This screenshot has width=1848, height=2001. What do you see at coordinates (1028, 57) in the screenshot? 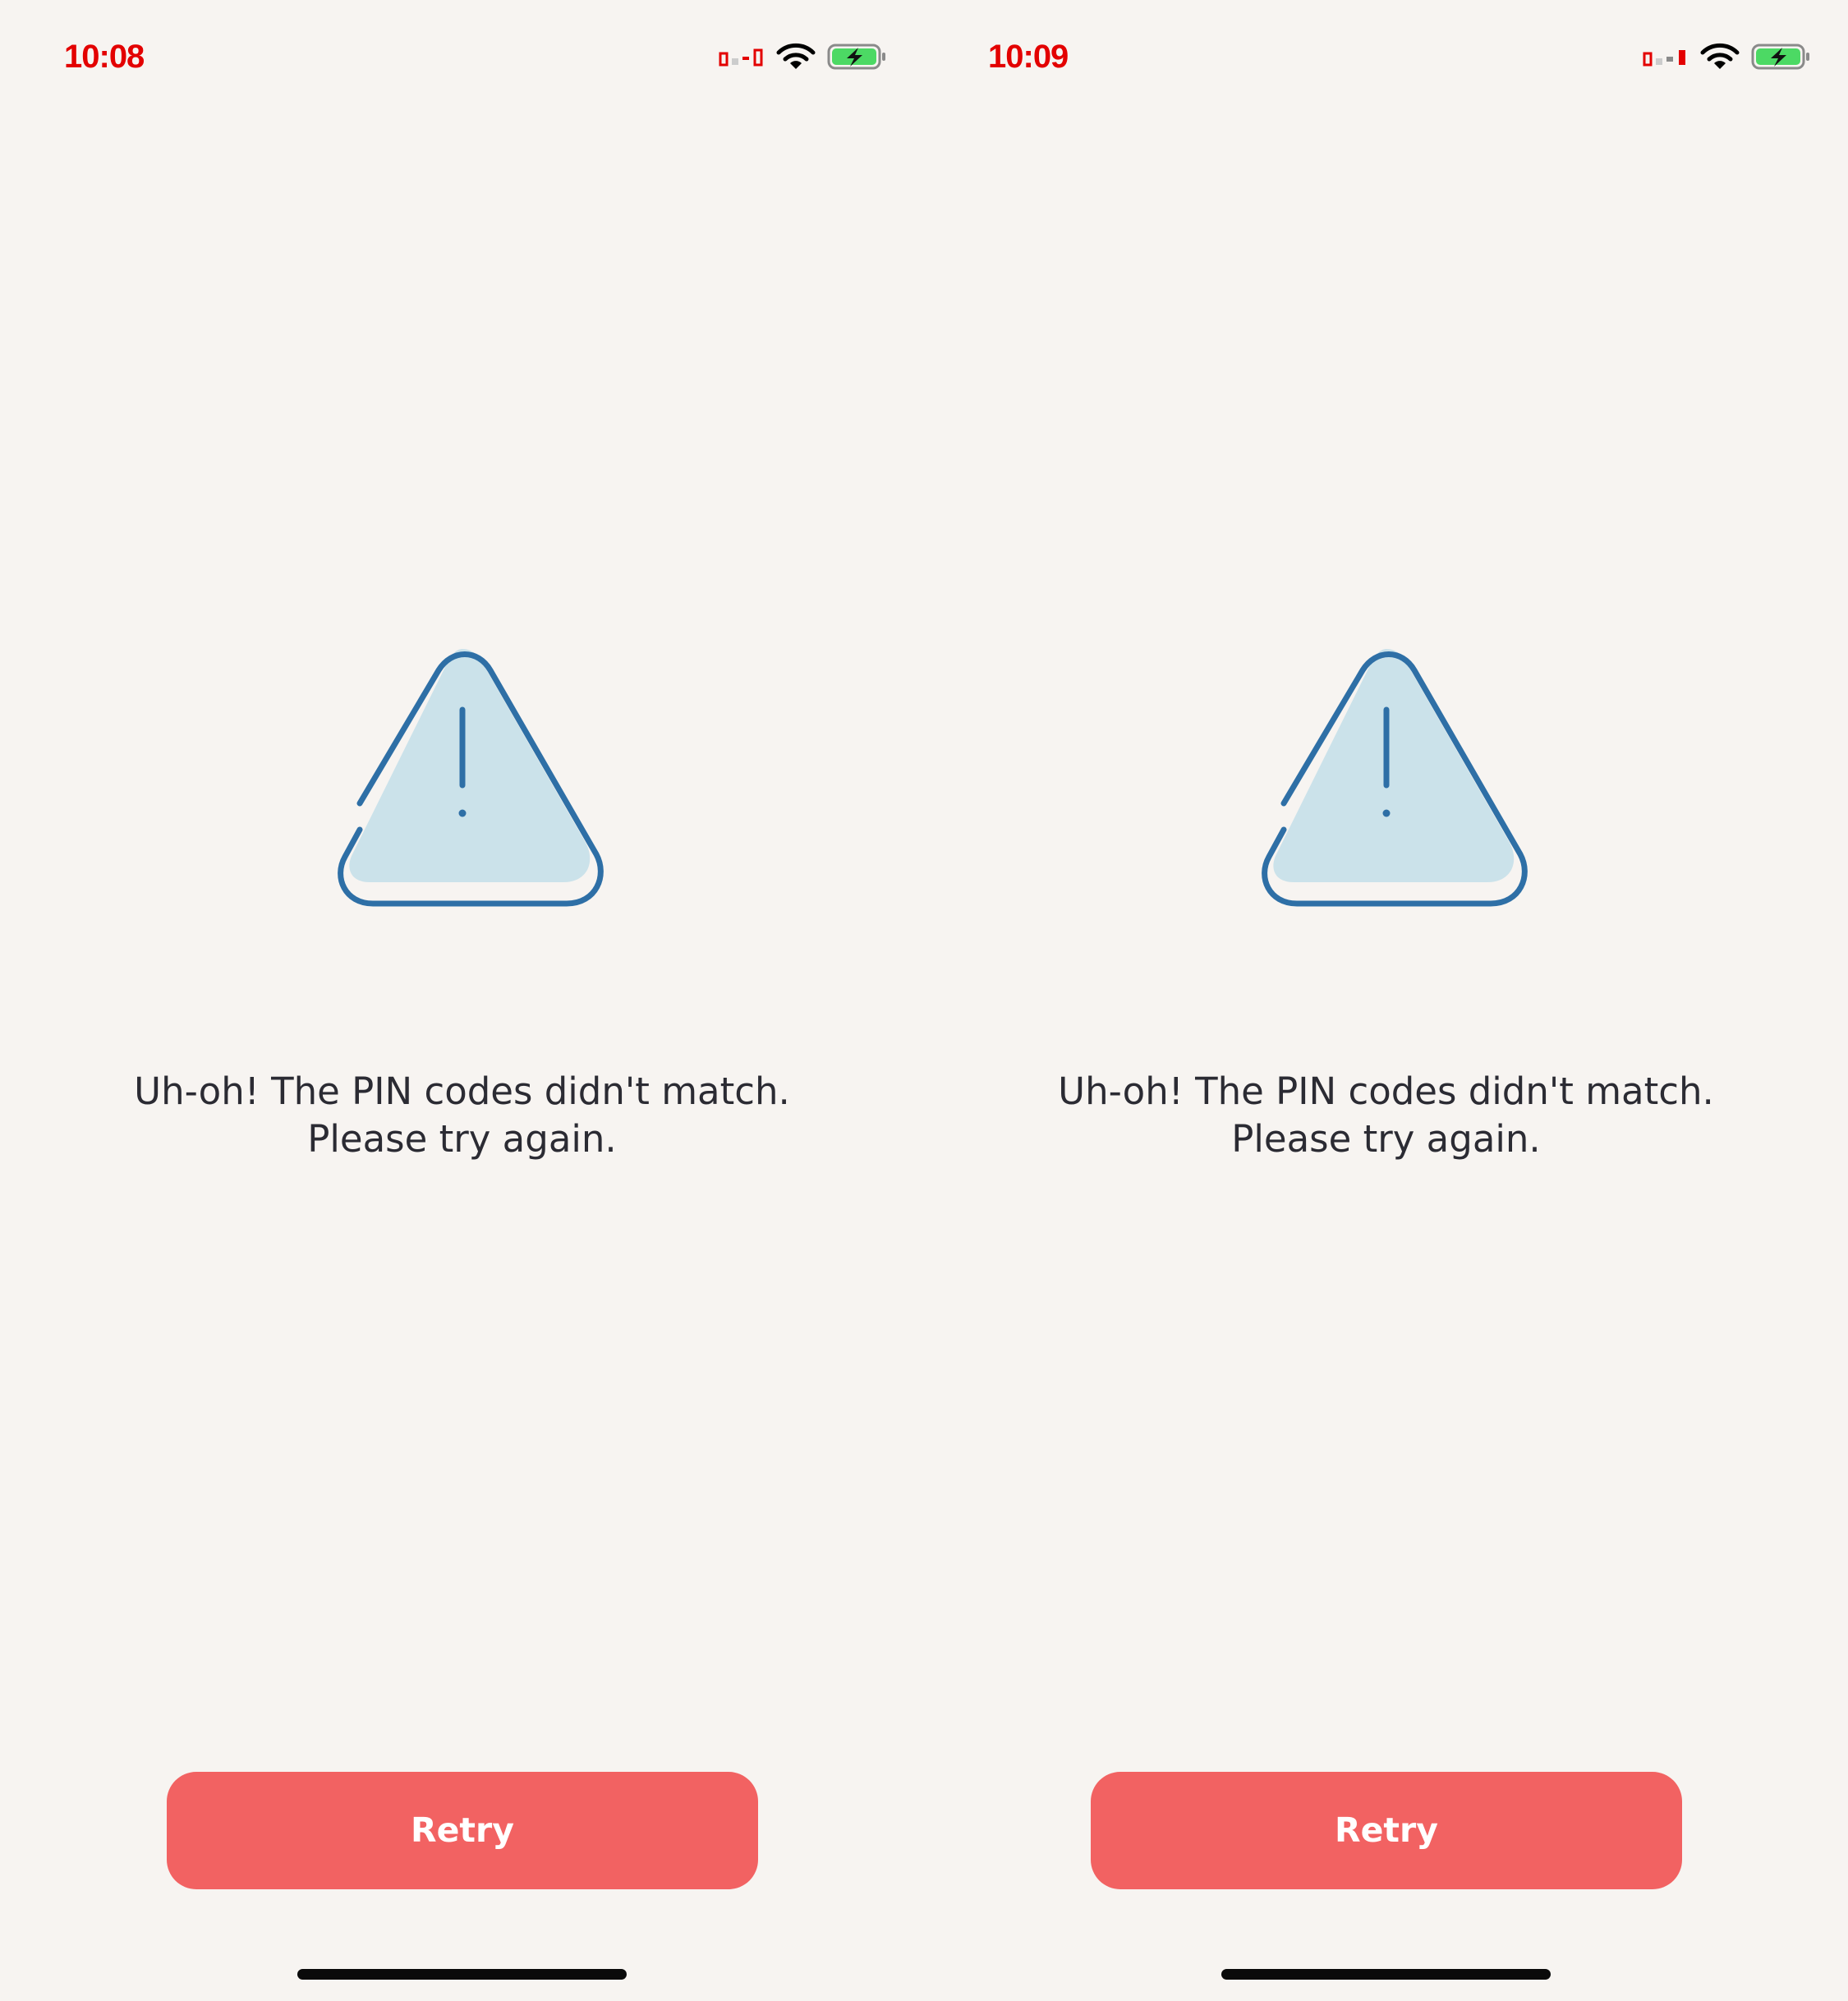
I see `status-bar-time: 10:09` at bounding box center [1028, 57].